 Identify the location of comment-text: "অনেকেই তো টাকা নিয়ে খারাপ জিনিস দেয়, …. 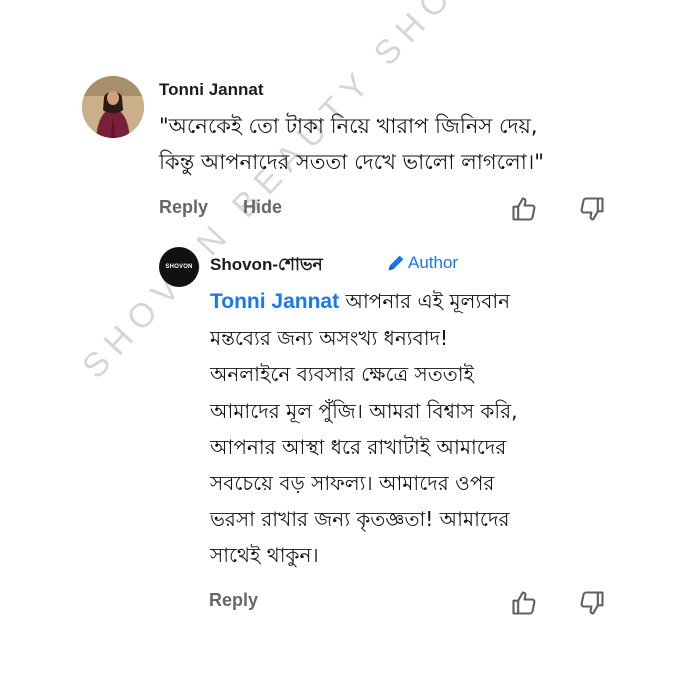
(351, 144).